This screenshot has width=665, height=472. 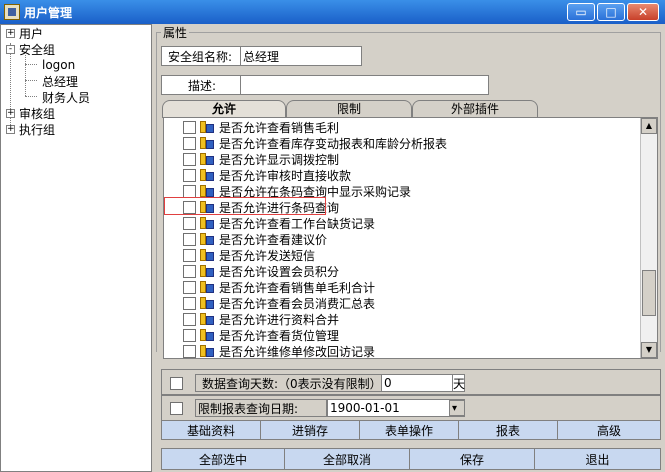 What do you see at coordinates (349, 109) in the screenshot?
I see `tab-restrict: 限制` at bounding box center [349, 109].